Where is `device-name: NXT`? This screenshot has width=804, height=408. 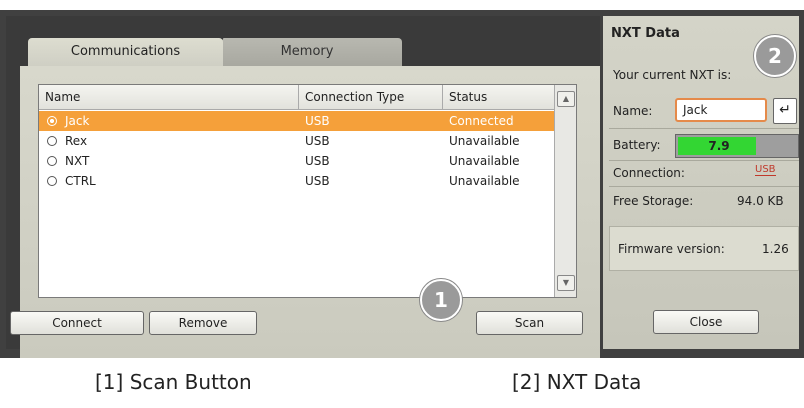
device-name: NXT is located at coordinates (77, 161).